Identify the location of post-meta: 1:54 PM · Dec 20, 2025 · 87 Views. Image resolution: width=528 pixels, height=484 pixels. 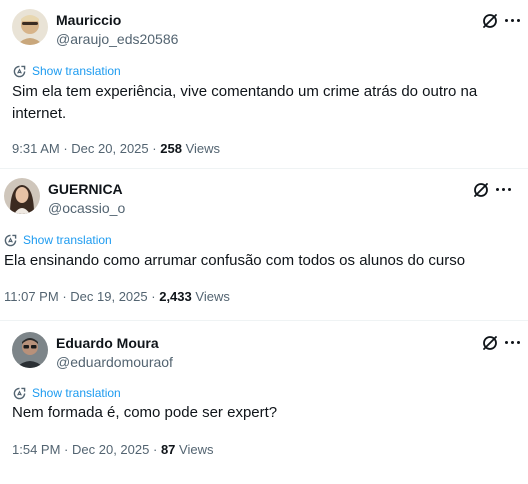
(113, 449).